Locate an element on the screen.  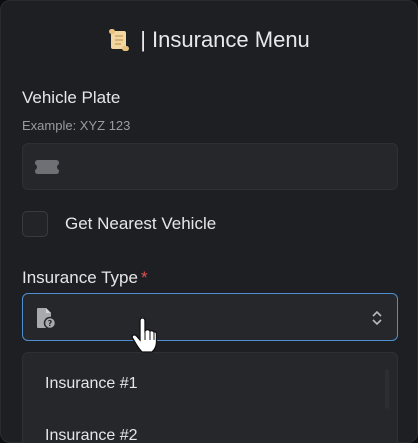
insurance-type-label-text: Insurance Type is located at coordinates (80, 277).